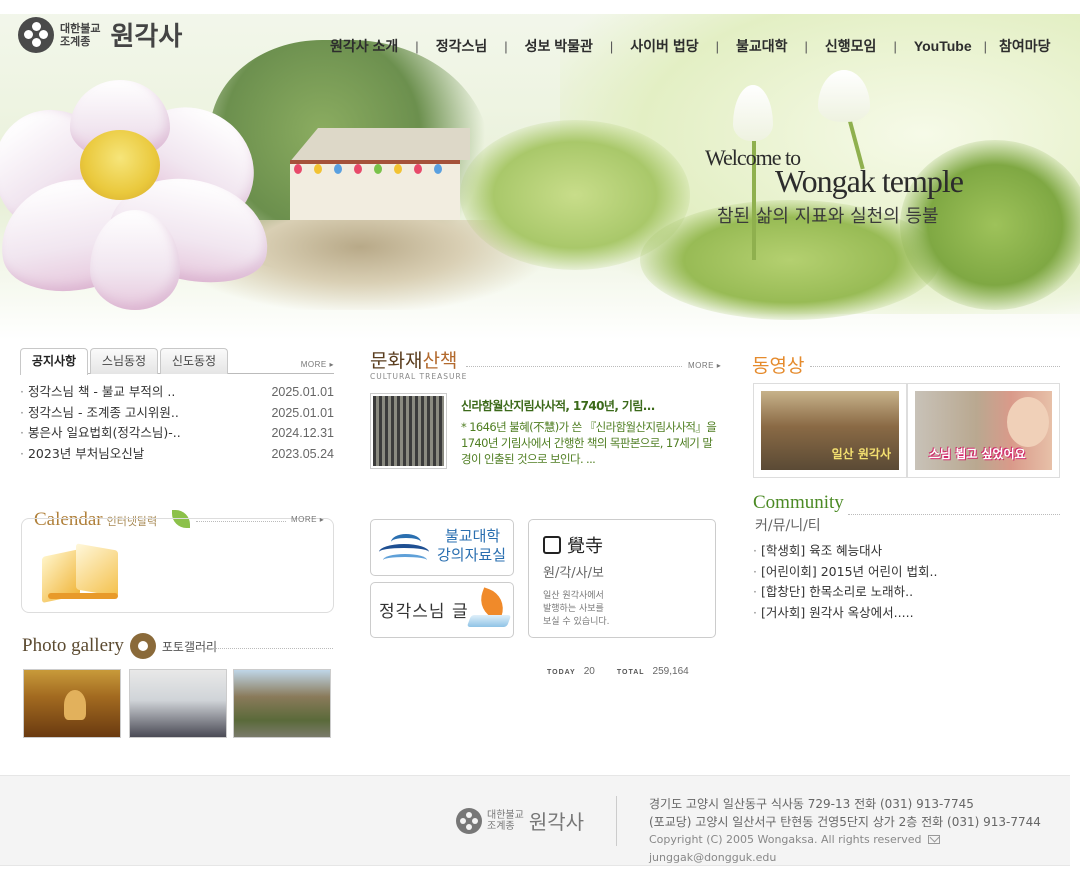  Describe the element at coordinates (82, 454) in the screenshot. I see `notice-title: 2023년 부처님오신날` at that location.